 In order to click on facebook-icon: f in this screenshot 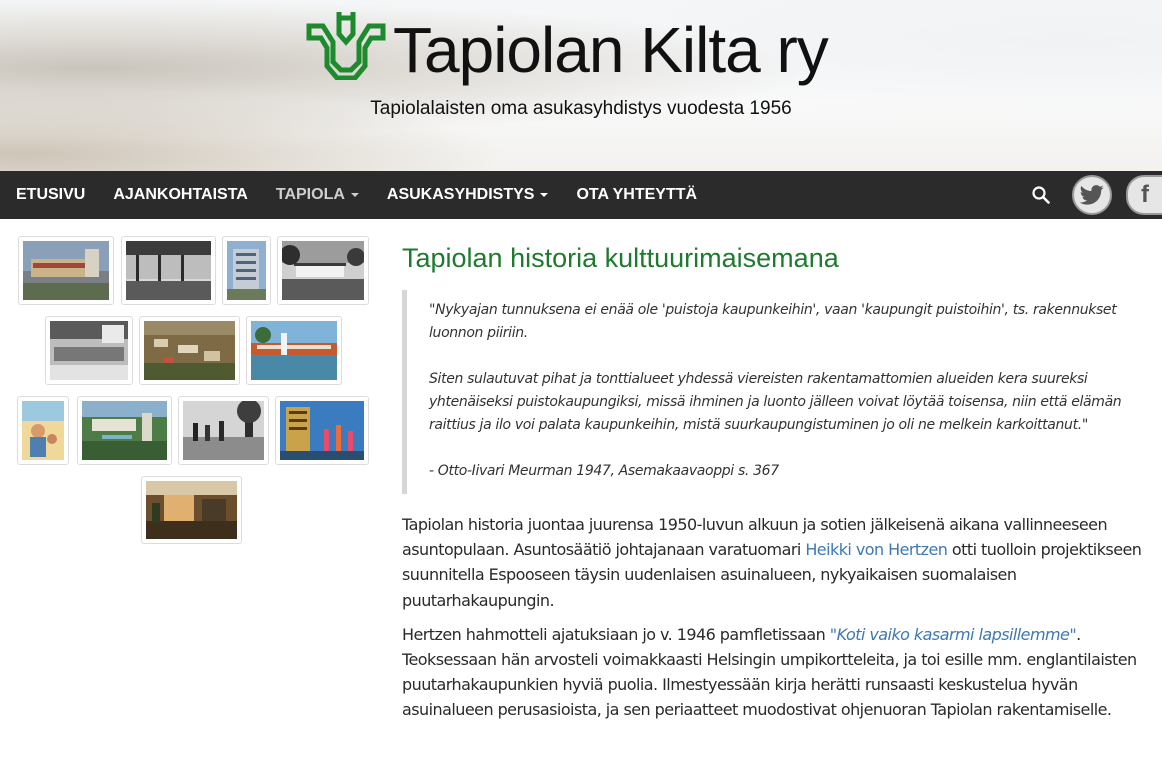, I will do `click(1145, 194)`.